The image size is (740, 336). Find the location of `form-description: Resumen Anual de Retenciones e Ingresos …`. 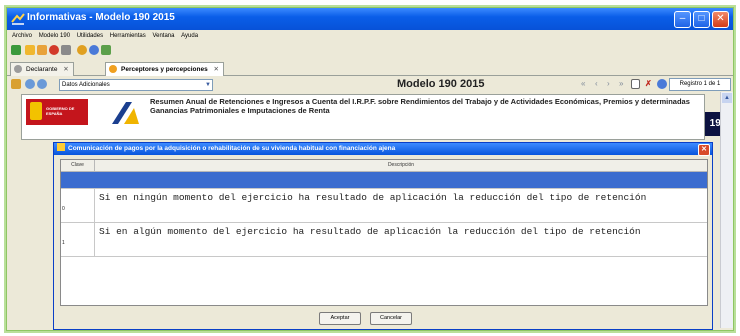

form-description: Resumen Anual de Retenciones e Ingresos … is located at coordinates (420, 106).